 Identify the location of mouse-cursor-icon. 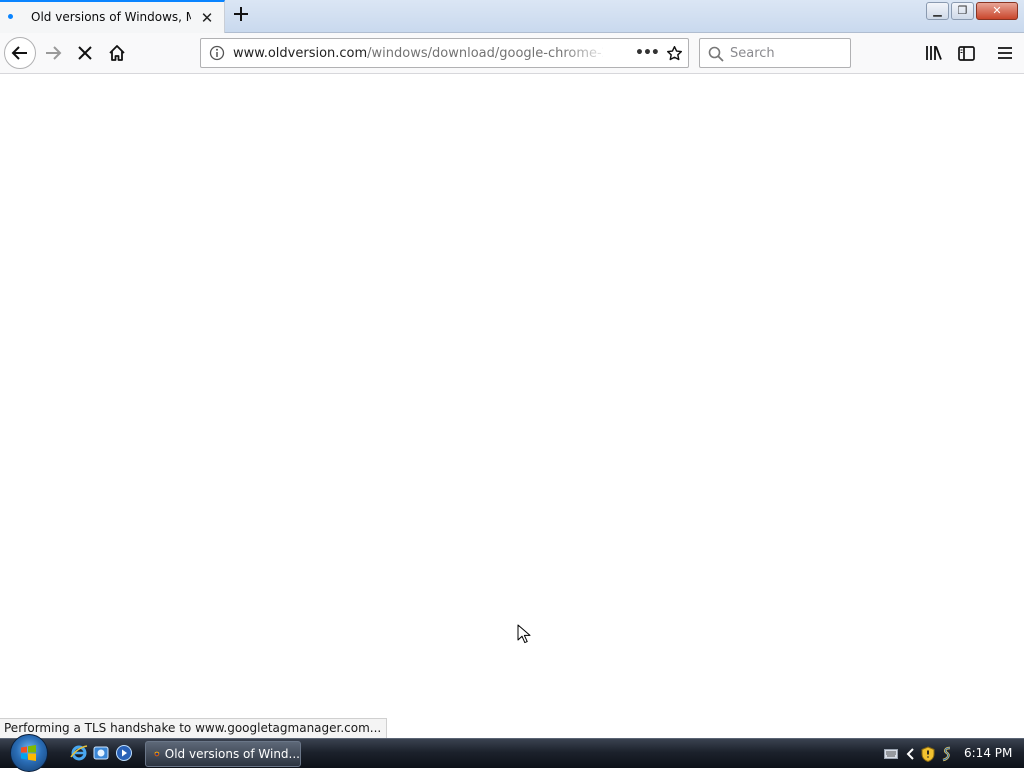
(524, 634).